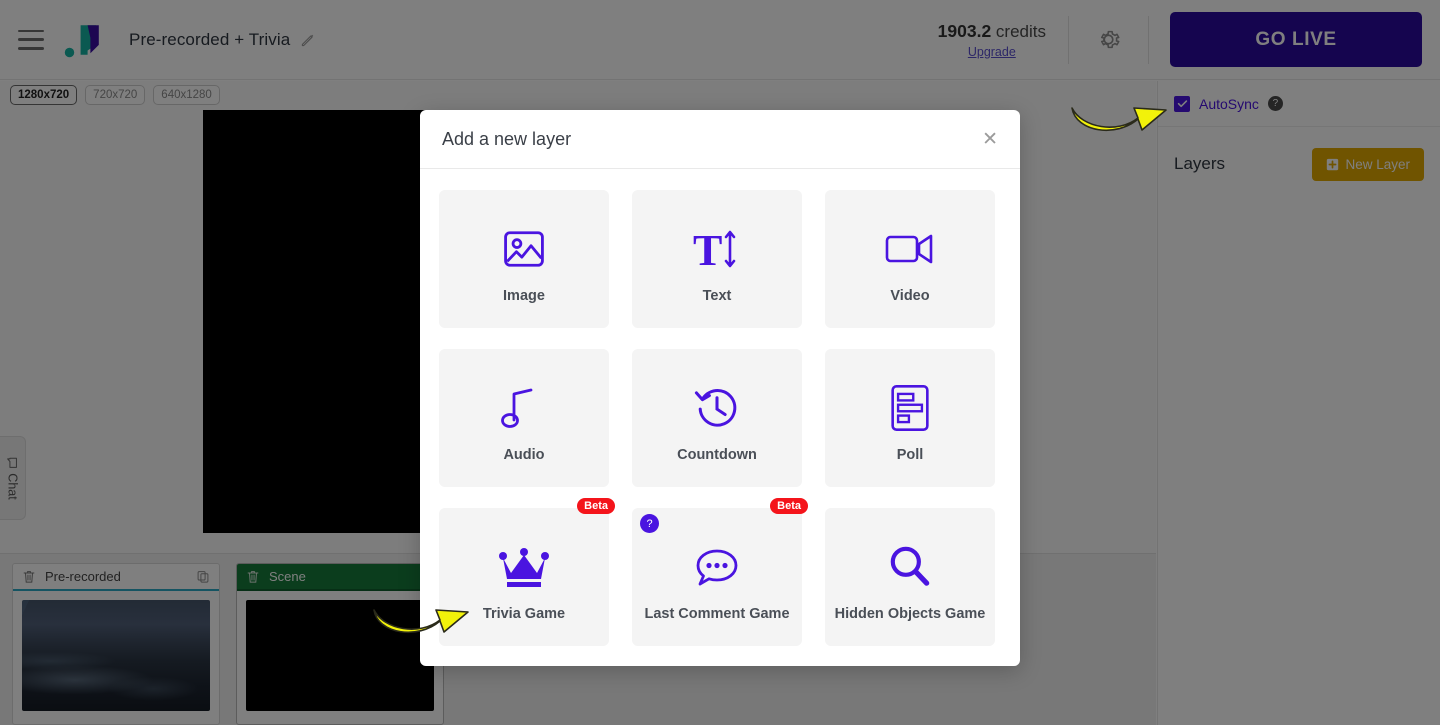 This screenshot has height=725, width=1440. I want to click on layer-option-label: Trivia Game, so click(524, 614).